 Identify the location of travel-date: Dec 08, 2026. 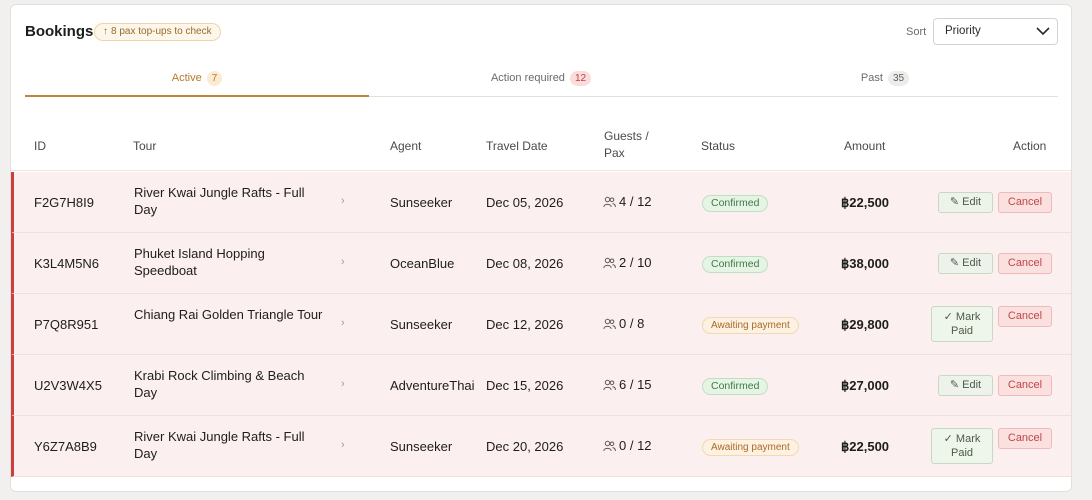
(525, 263).